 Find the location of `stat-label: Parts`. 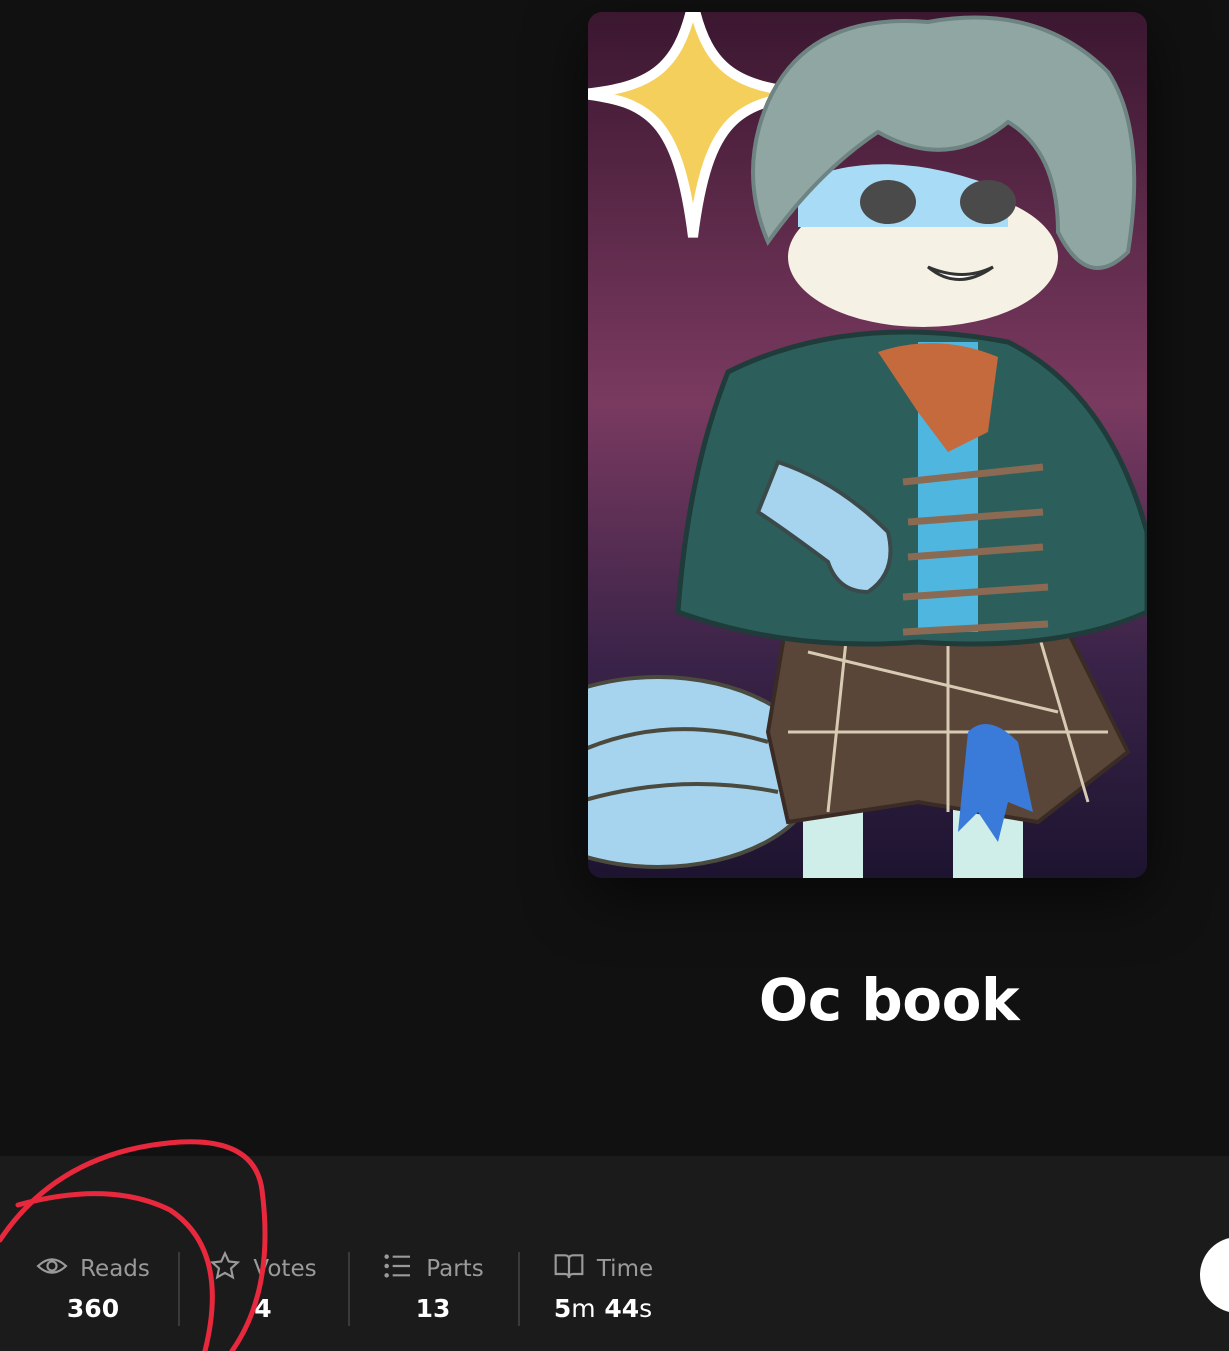

stat-label: Parts is located at coordinates (455, 1269).